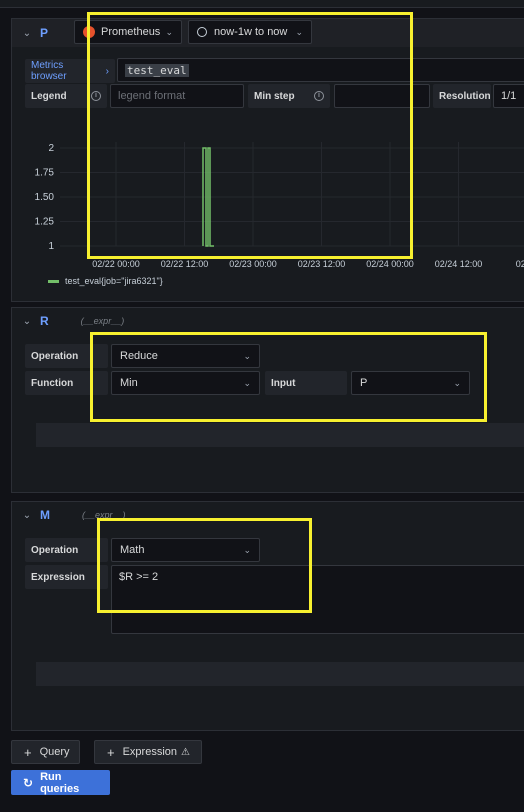  Describe the element at coordinates (268, 515) in the screenshot. I see `query-header-m: ⌄ M (__expr__)` at that location.